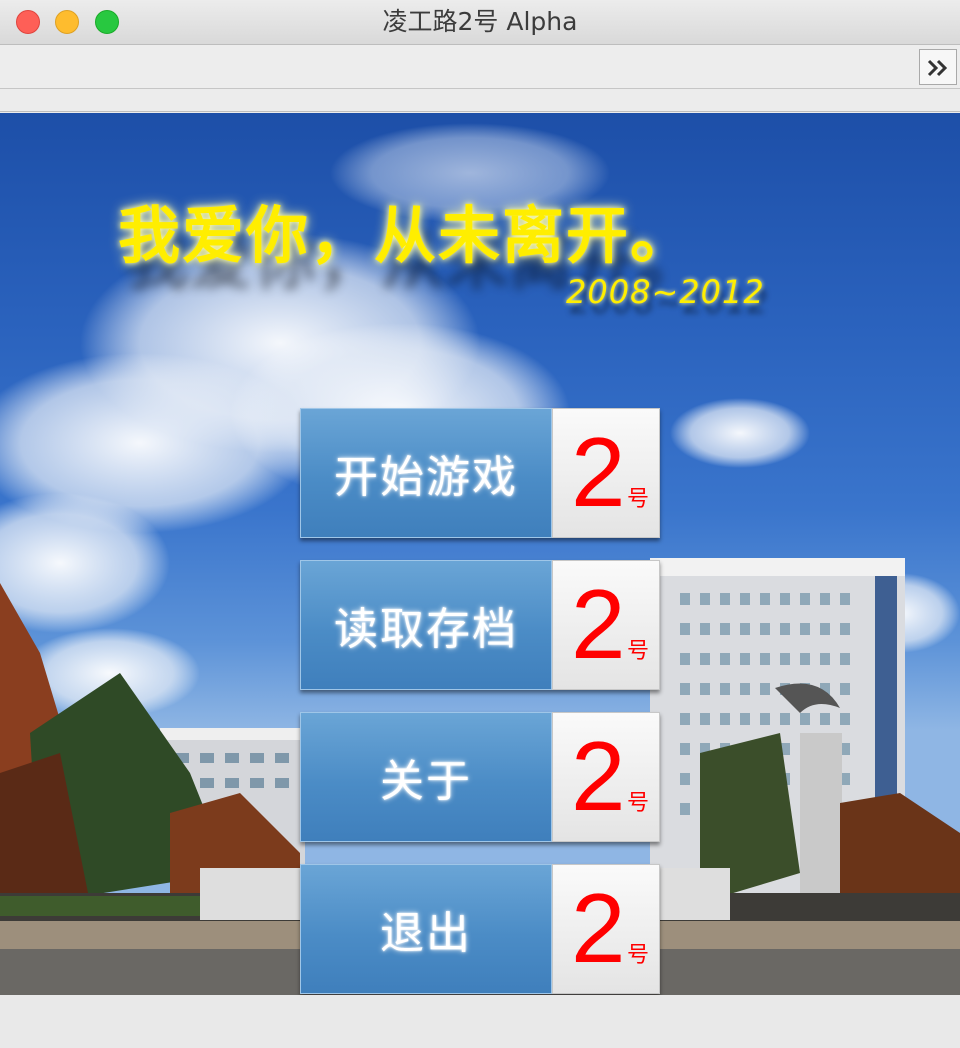  I want to click on toolbar-overflow-button, so click(938, 67).